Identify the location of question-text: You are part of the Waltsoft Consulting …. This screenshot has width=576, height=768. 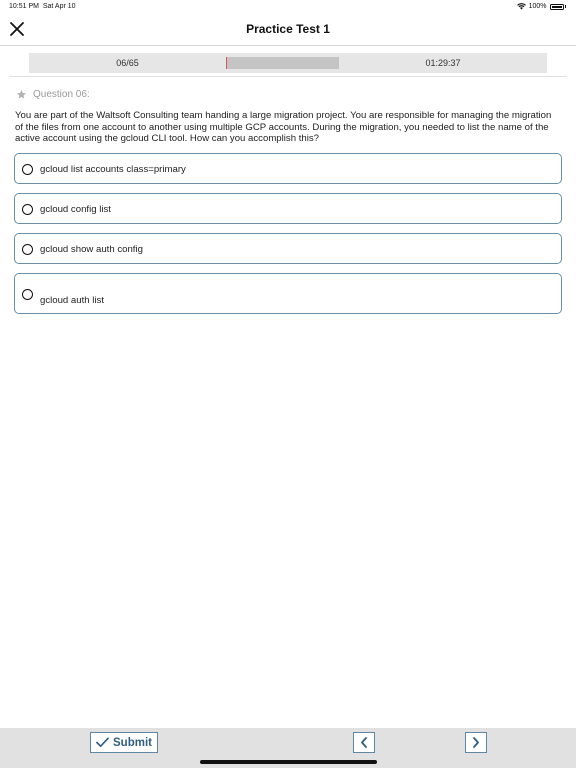
(283, 127).